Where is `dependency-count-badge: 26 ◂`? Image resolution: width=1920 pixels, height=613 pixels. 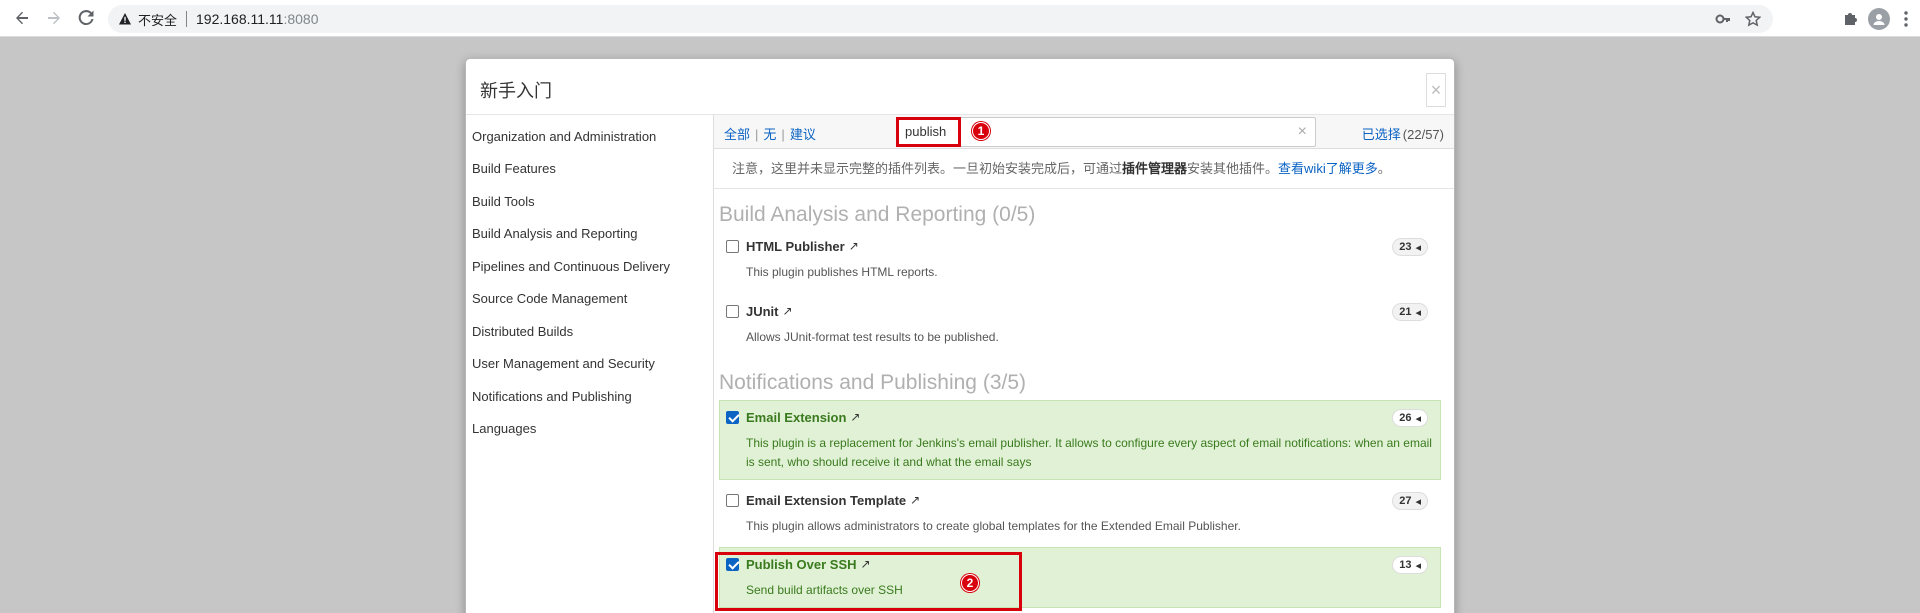 dependency-count-badge: 26 ◂ is located at coordinates (1410, 418).